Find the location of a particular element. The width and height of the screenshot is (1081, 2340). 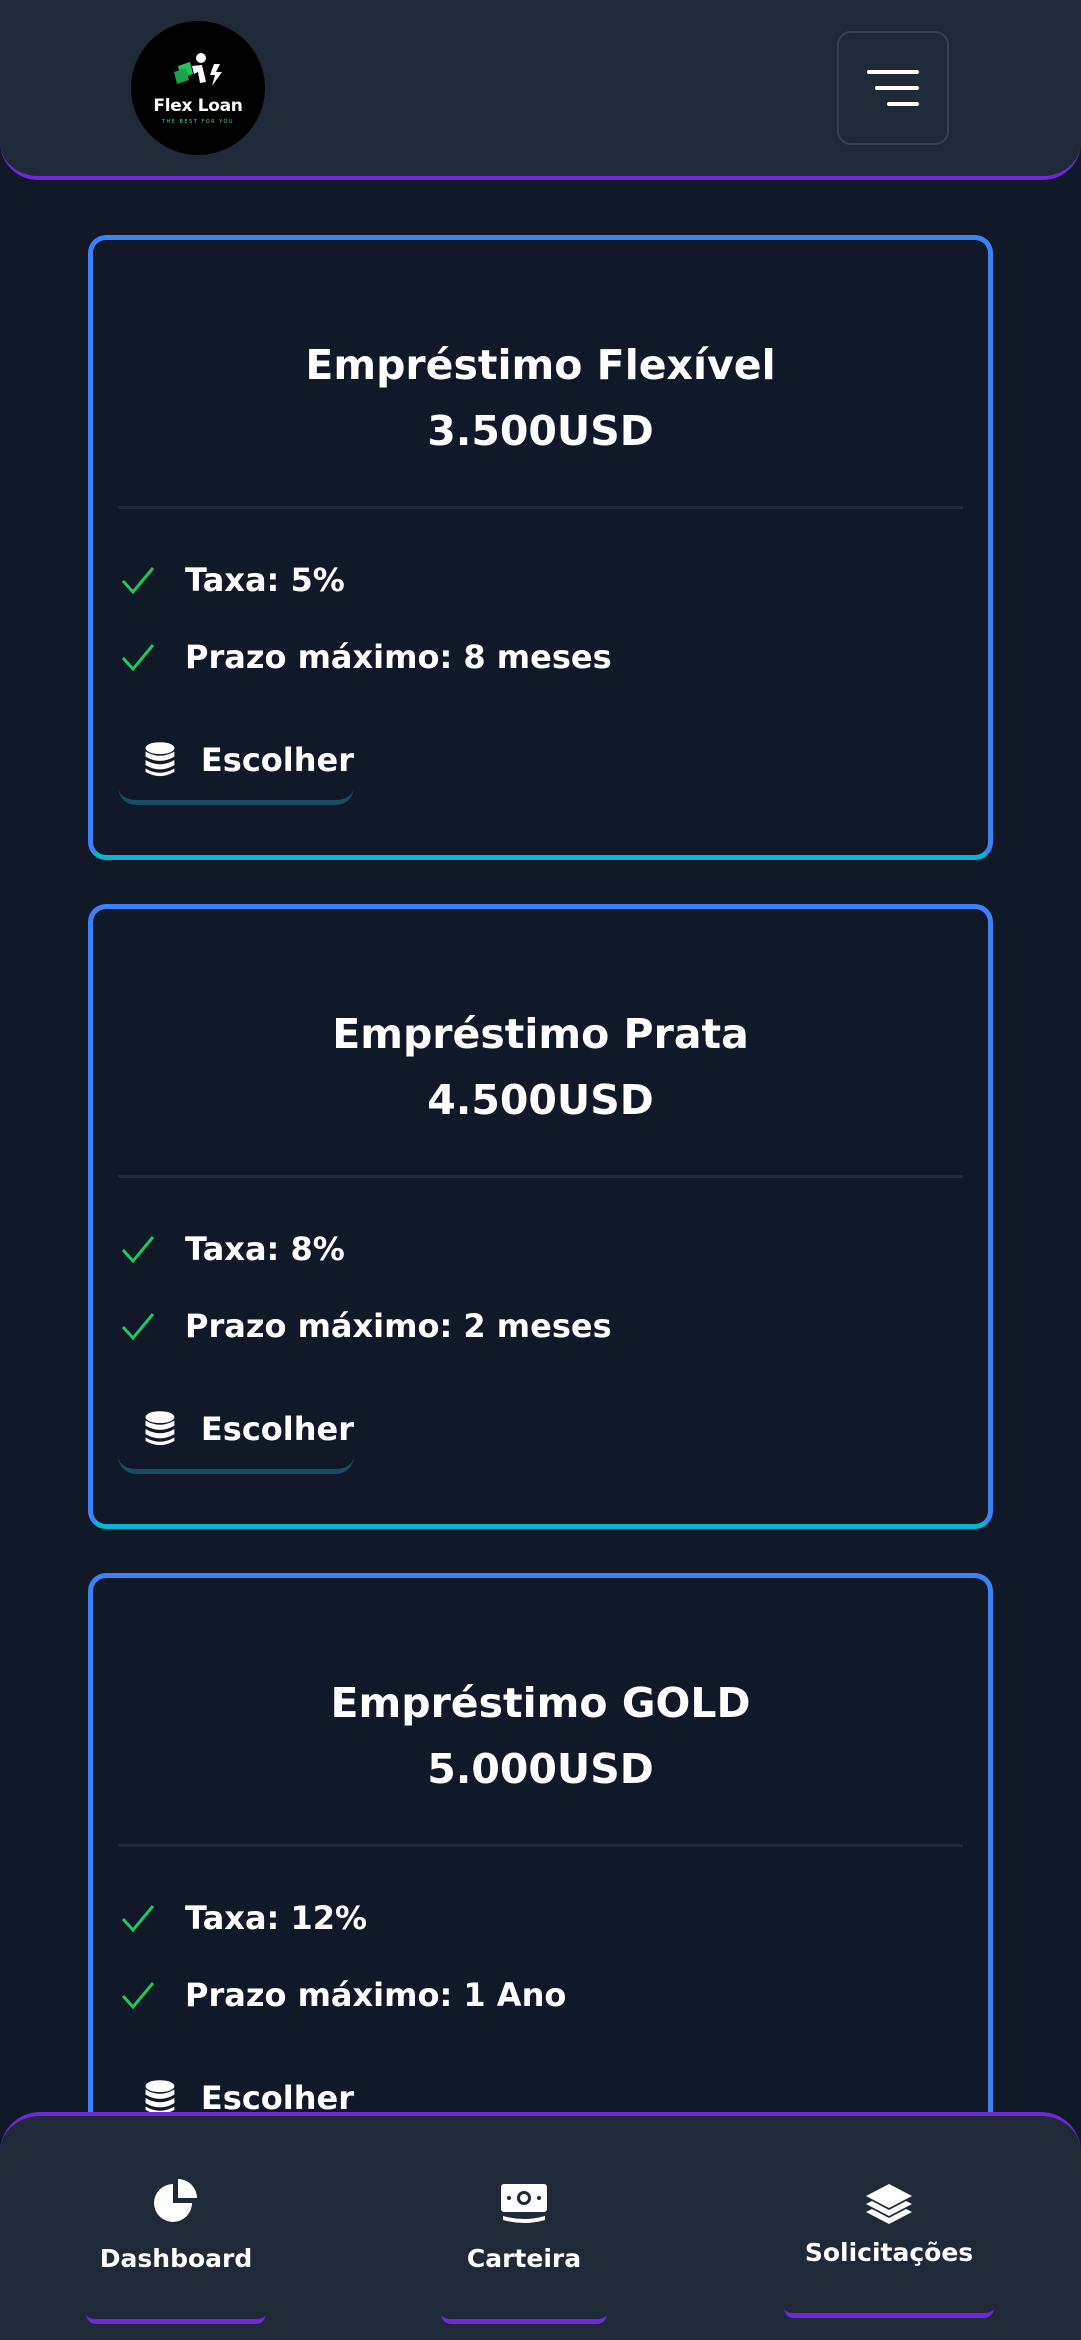

hamburger-icon is located at coordinates (893, 88).